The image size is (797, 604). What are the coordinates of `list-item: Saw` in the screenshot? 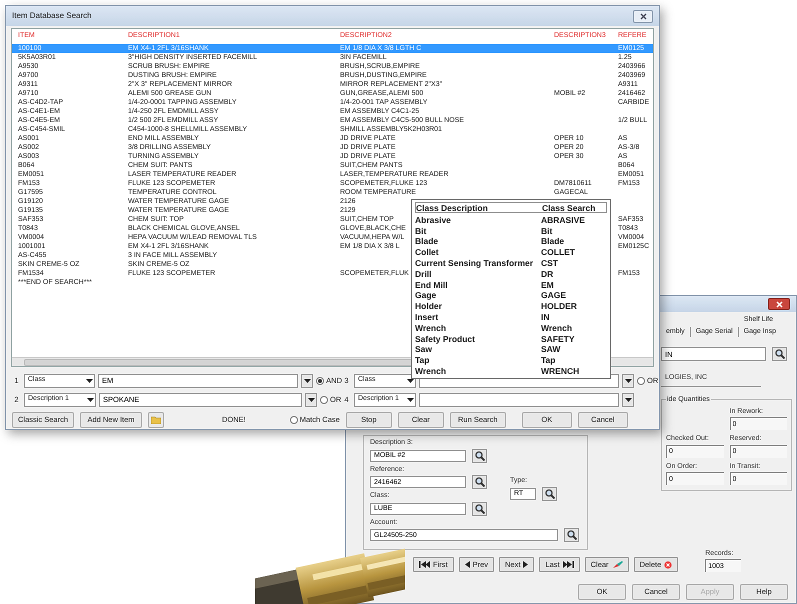 It's located at (478, 350).